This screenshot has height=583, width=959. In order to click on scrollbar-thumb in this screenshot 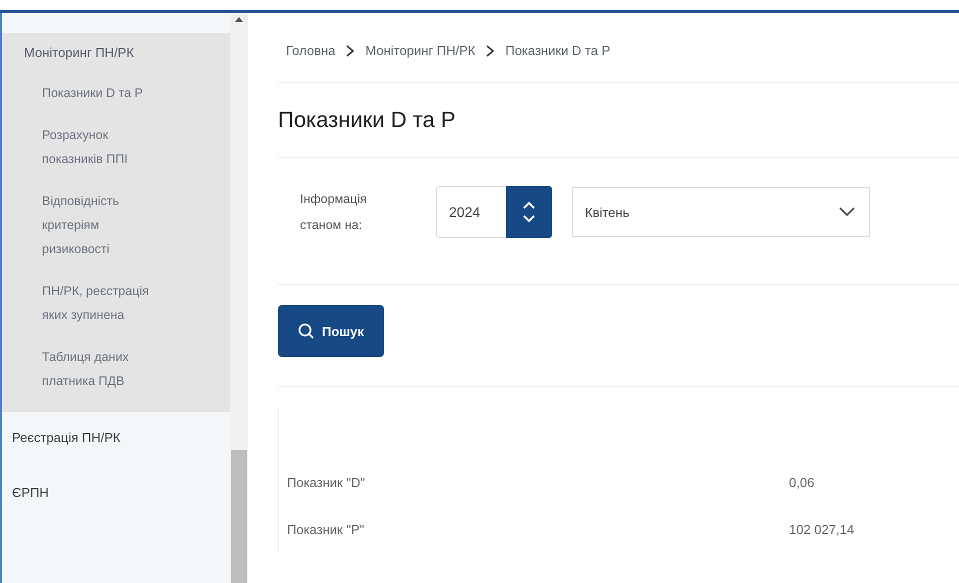, I will do `click(239, 516)`.